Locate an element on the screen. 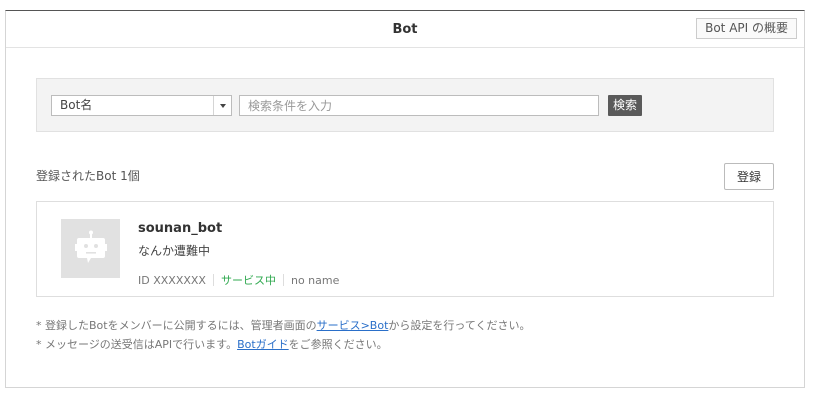 The height and width of the screenshot is (400, 820). bot-name: sounan_bot is located at coordinates (180, 228).